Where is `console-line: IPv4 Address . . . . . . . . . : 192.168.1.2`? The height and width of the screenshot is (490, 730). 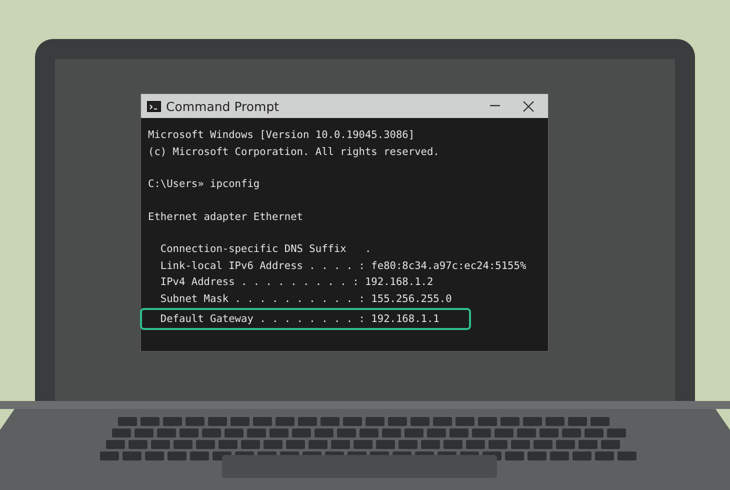 console-line: IPv4 Address . . . . . . . . . : 192.168.1.2 is located at coordinates (296, 282).